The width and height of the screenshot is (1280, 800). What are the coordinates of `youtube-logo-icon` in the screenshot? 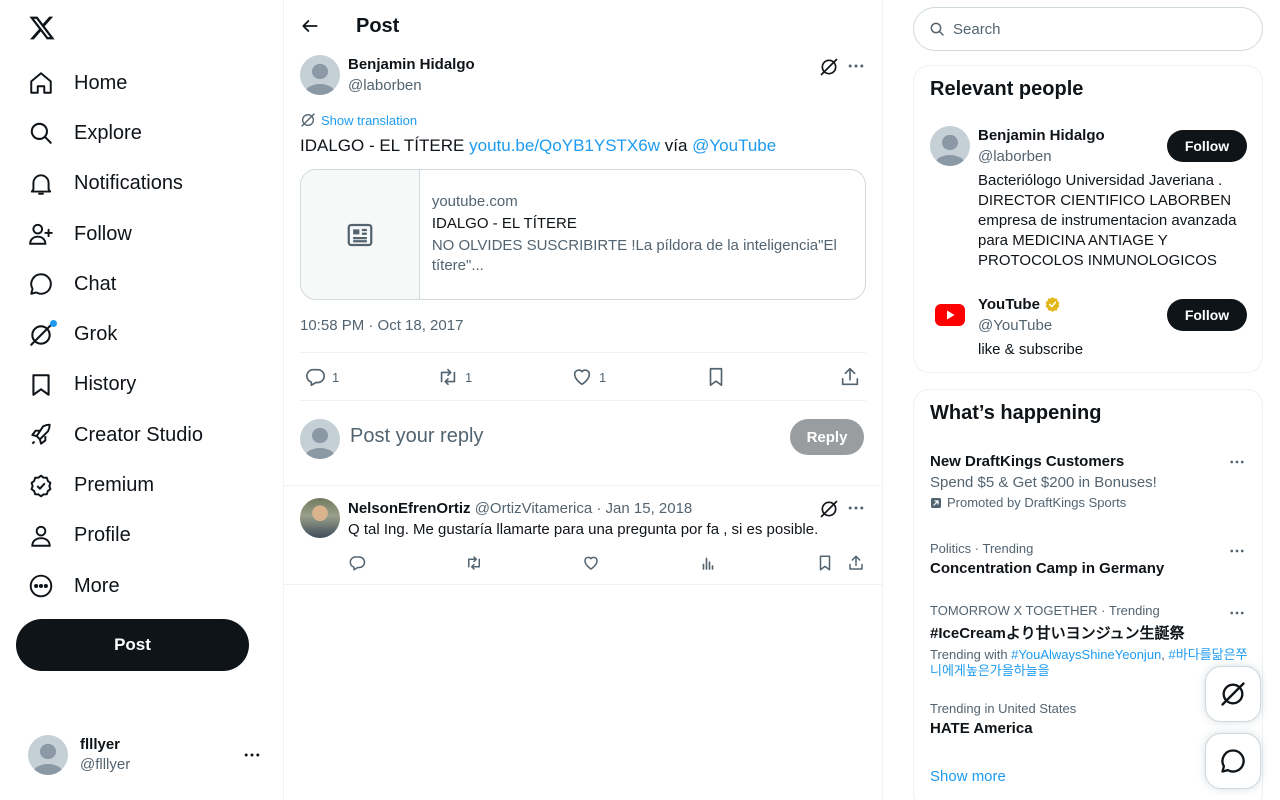 It's located at (950, 315).